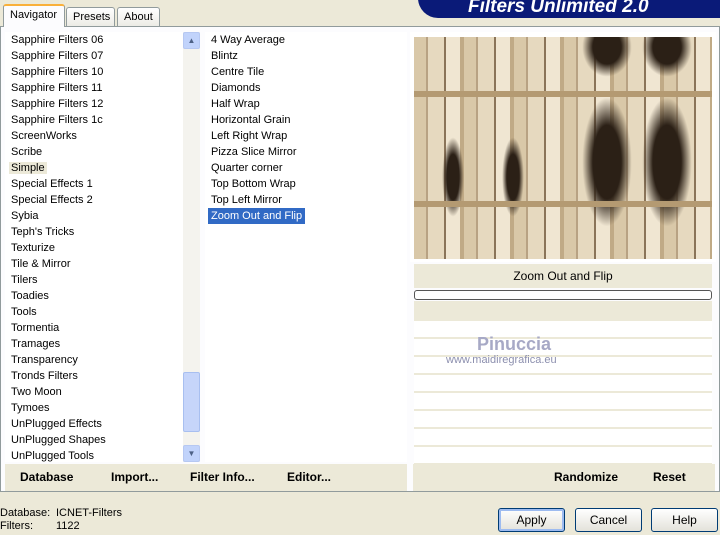 Image resolution: width=720 pixels, height=535 pixels. Describe the element at coordinates (306, 104) in the screenshot. I see `list-item: Half Wrap` at that location.